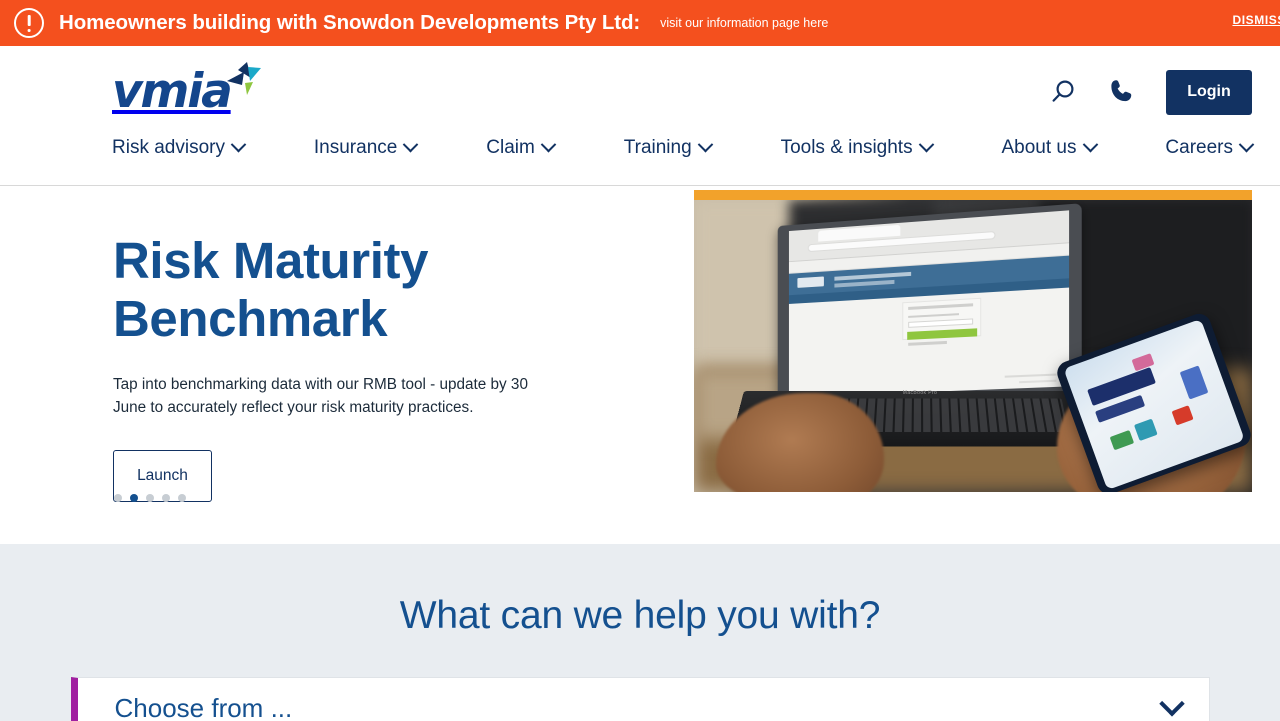 The height and width of the screenshot is (721, 1280). I want to click on nav-label: Risk advisory, so click(168, 147).